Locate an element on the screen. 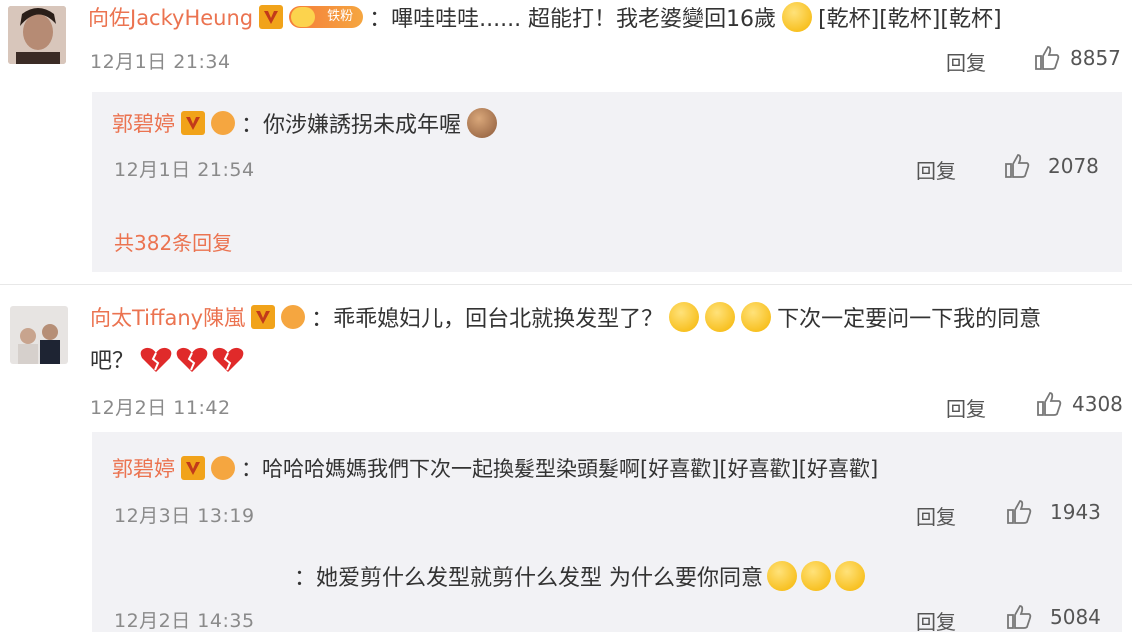 This screenshot has height=632, width=1132. comment-text: ：乖乖媳妇儿，回台北就换发型了？ is located at coordinates (487, 319).